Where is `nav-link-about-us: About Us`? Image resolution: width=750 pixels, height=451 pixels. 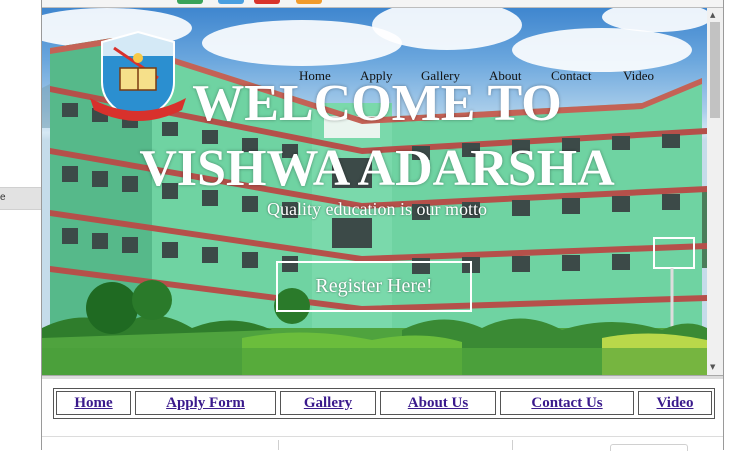
nav-link-about-us: About Us is located at coordinates (438, 403).